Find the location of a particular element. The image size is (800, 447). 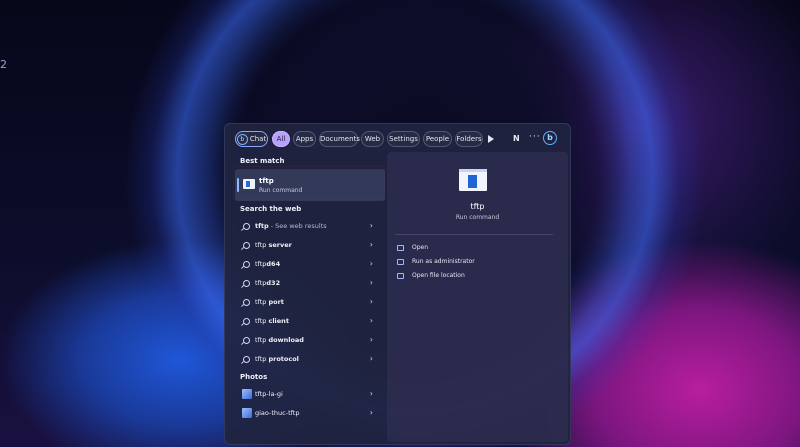

bing-icon: b is located at coordinates (550, 138).